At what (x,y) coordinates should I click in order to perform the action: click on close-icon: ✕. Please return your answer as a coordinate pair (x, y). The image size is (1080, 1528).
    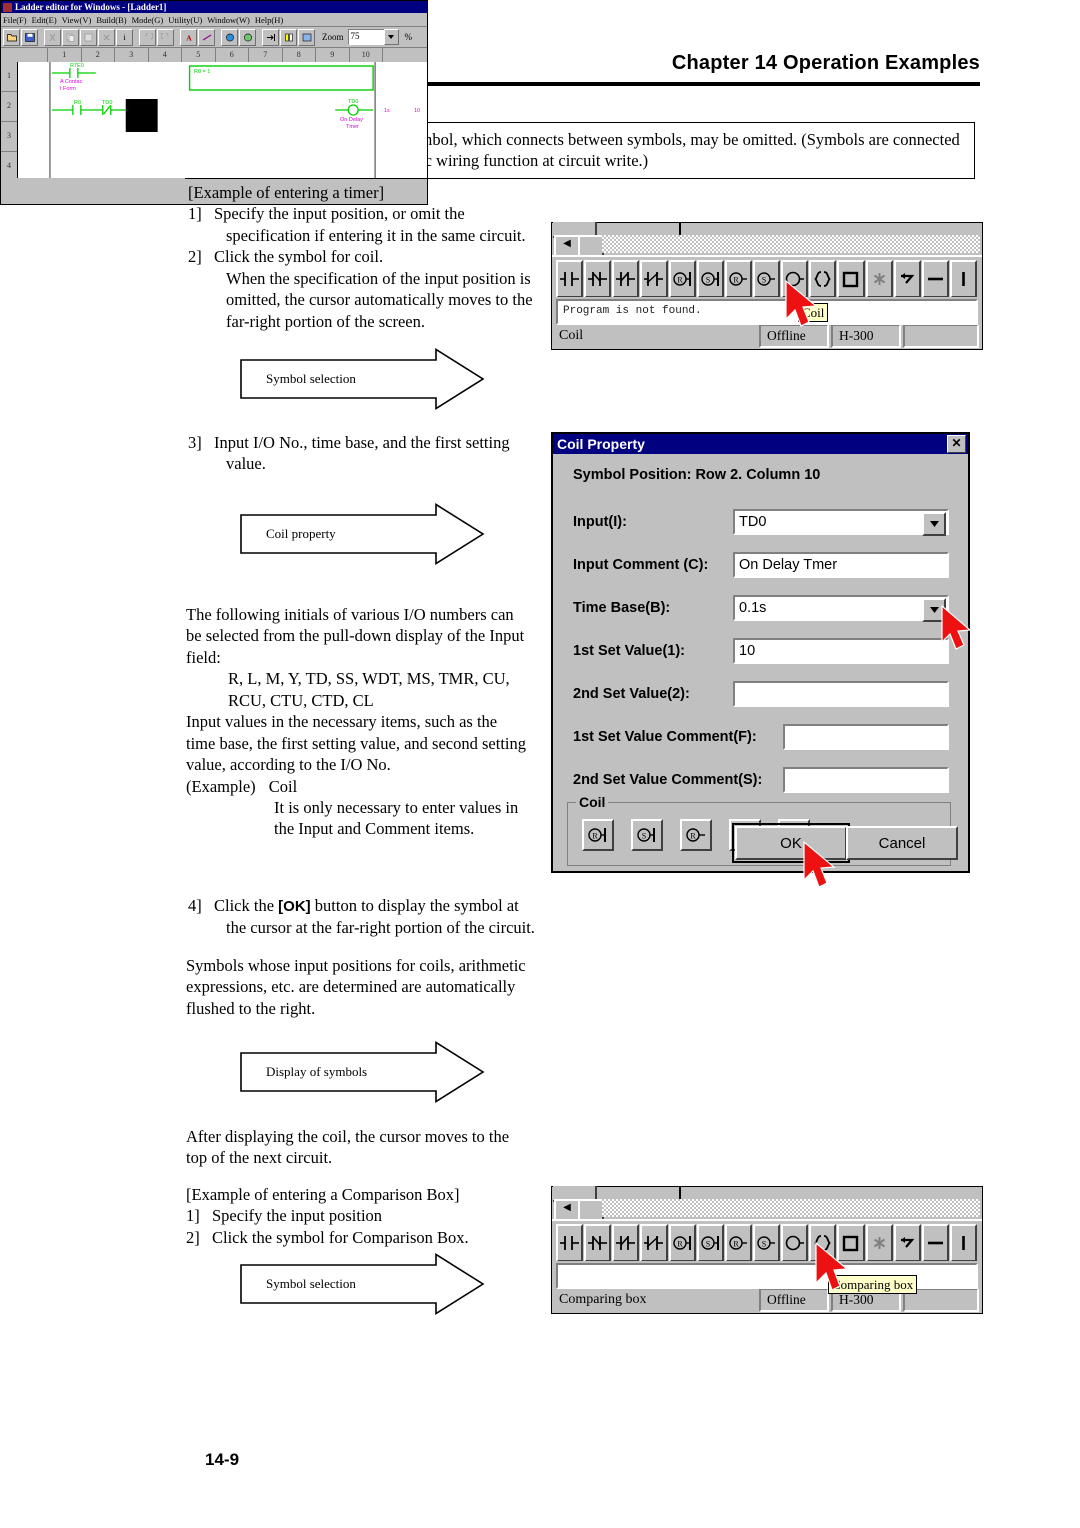
    Looking at the image, I should click on (956, 444).